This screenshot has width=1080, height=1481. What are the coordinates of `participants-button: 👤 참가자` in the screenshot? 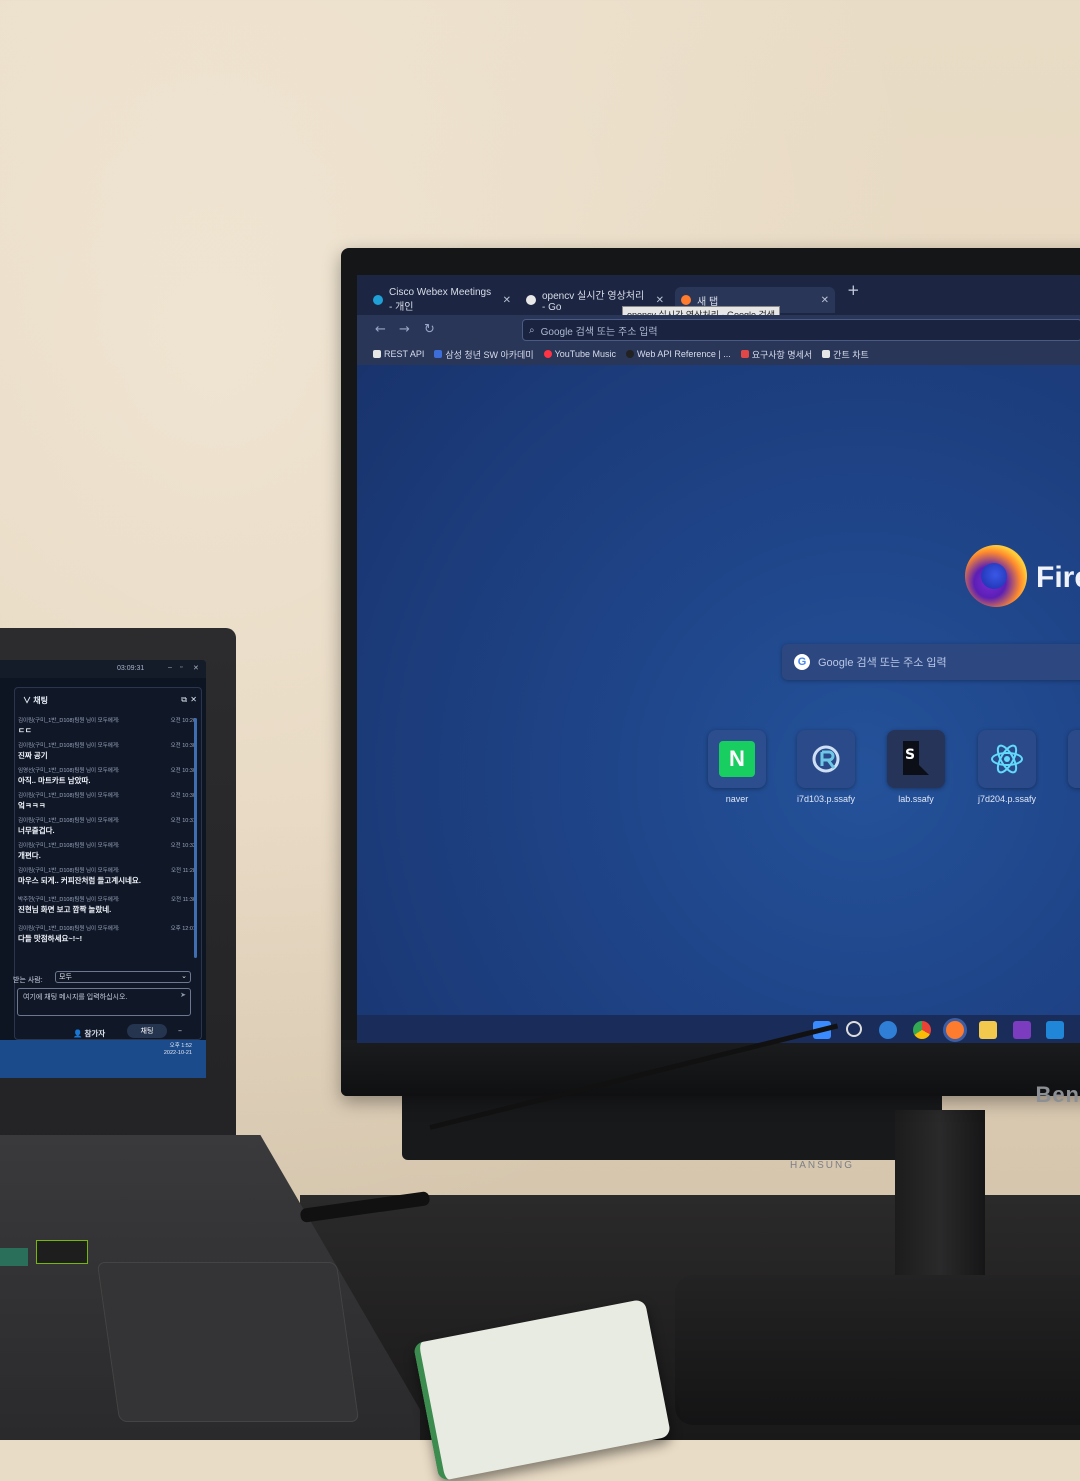 It's located at (89, 1033).